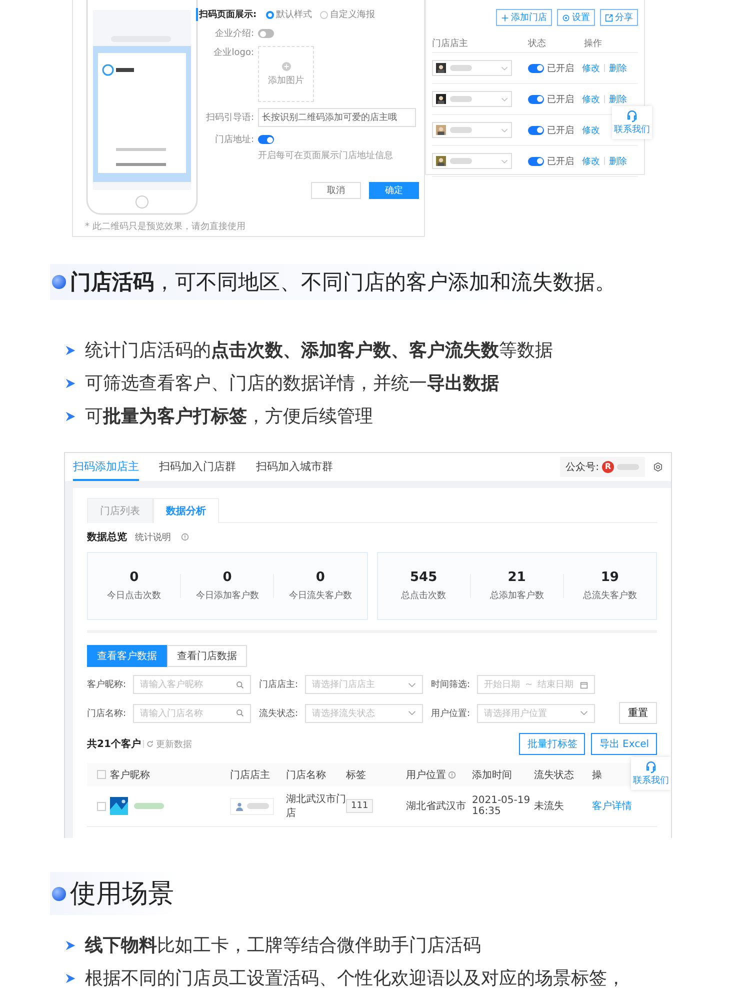  What do you see at coordinates (186, 510) in the screenshot?
I see `tab: 数据分析` at bounding box center [186, 510].